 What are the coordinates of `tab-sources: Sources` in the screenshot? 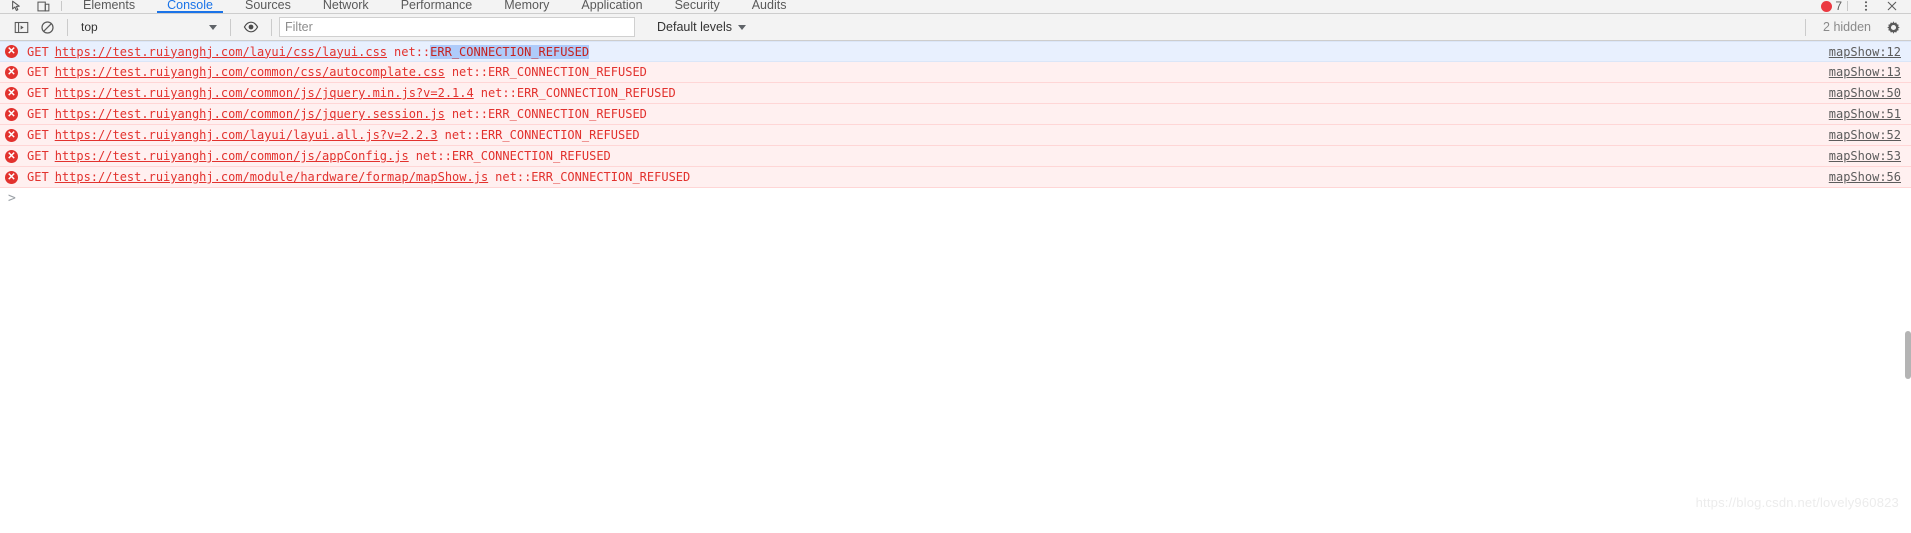 It's located at (268, 6).